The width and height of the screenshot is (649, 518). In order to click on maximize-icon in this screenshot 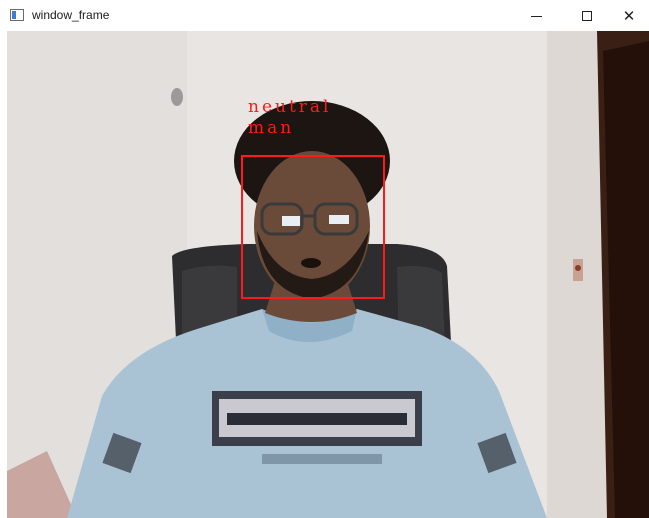, I will do `click(587, 15)`.